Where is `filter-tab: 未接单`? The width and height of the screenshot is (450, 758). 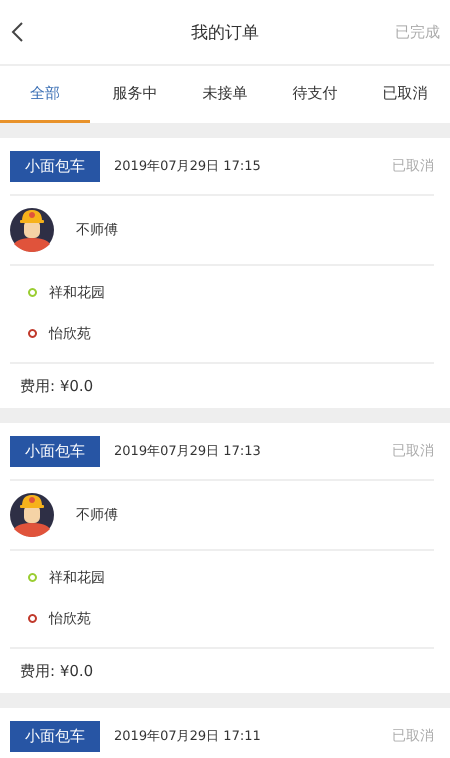
filter-tab: 未接单 is located at coordinates (225, 94).